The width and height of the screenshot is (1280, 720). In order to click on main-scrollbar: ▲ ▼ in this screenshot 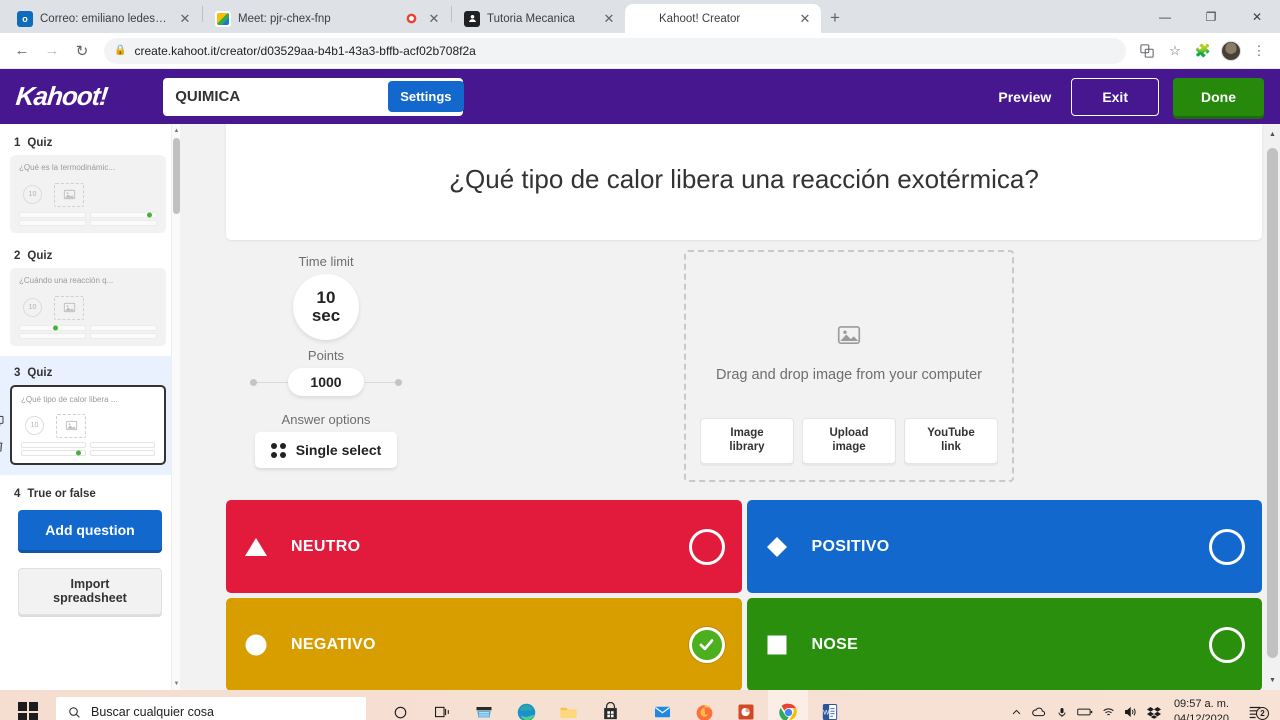, I will do `click(1272, 407)`.